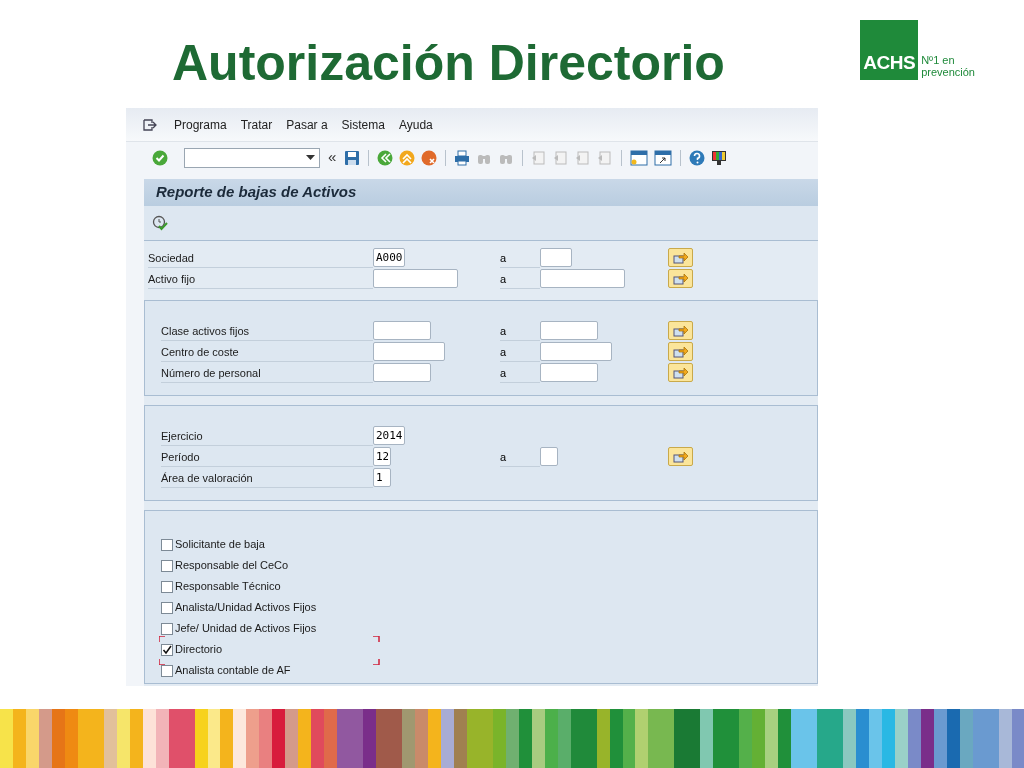 The height and width of the screenshot is (768, 1024). I want to click on screen-title: Reporte de bajas de Activos, so click(256, 192).